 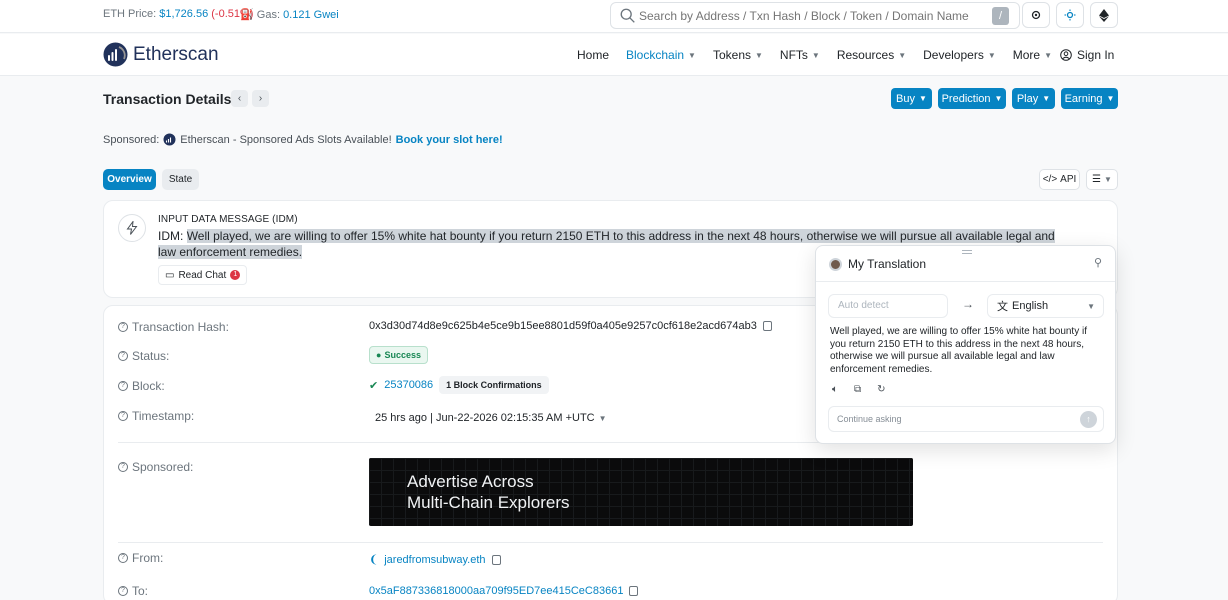 I want to click on eth-price-value: $1,726.56, so click(x=183, y=14).